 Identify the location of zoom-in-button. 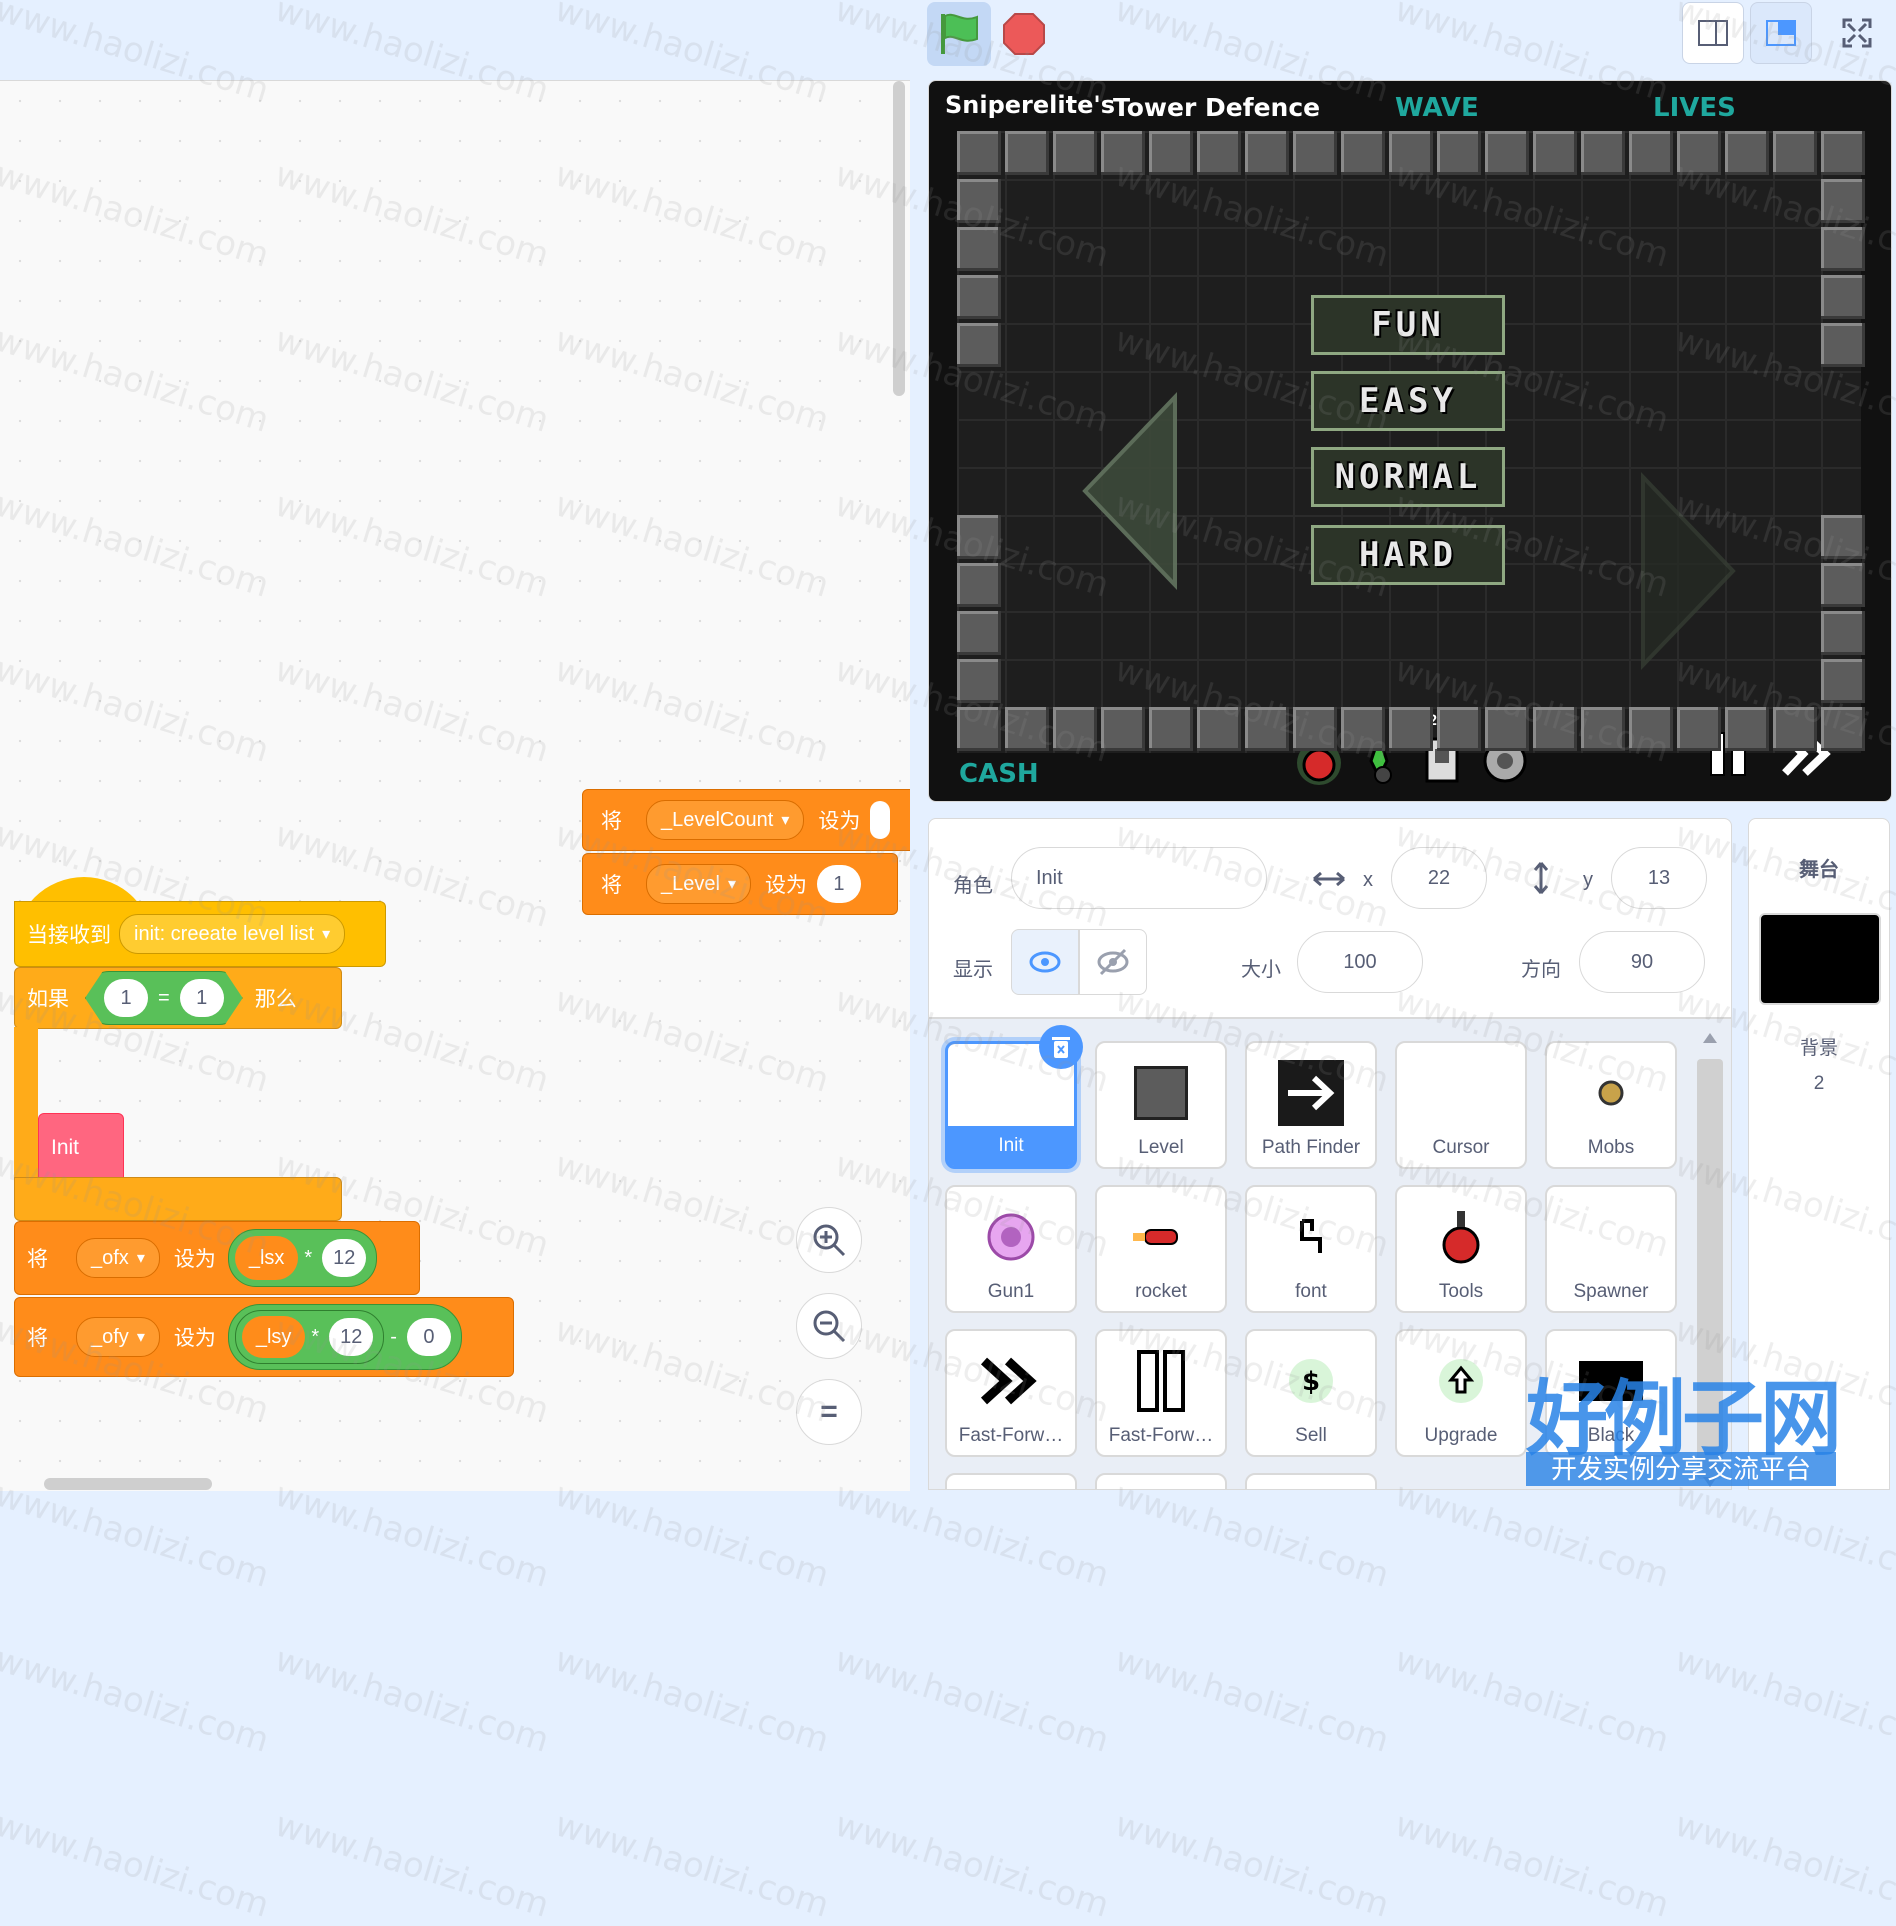
(829, 1240).